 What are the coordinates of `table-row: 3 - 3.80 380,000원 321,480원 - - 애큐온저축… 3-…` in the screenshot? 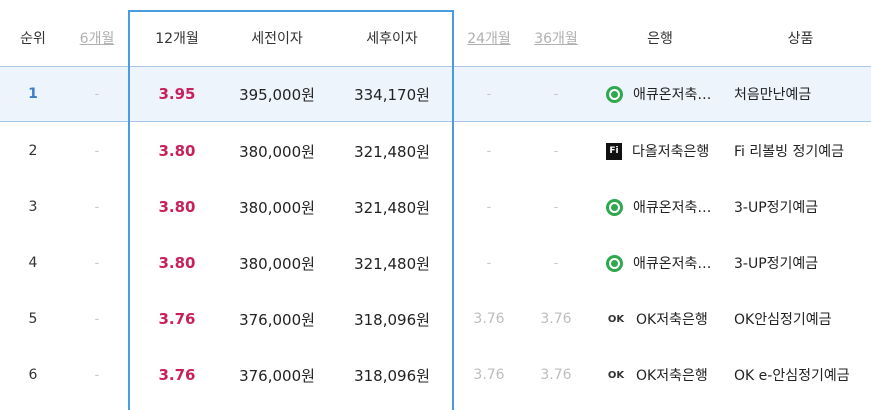 It's located at (435, 207).